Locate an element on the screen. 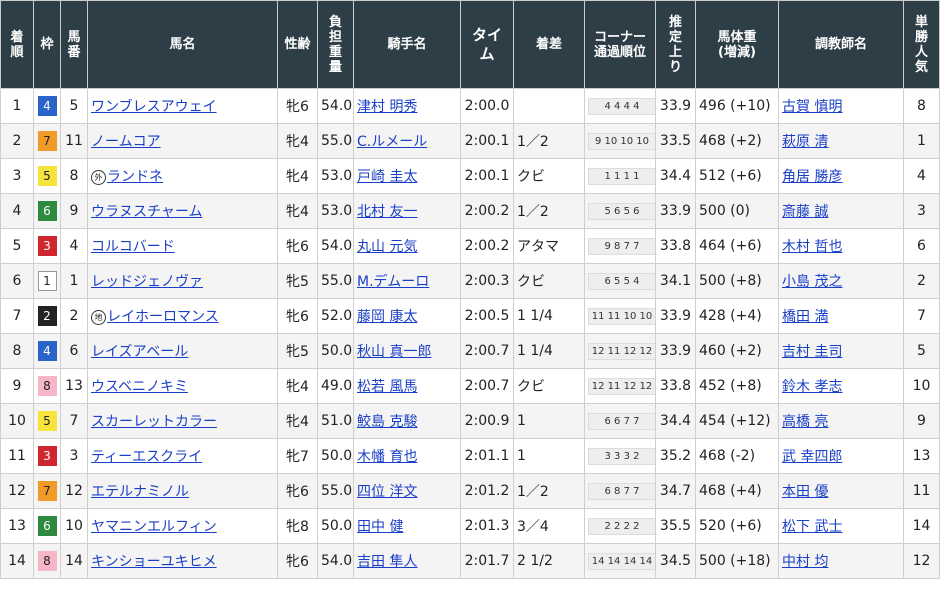 The image size is (941, 589). horse-name-link: エテルナミノル is located at coordinates (140, 492).